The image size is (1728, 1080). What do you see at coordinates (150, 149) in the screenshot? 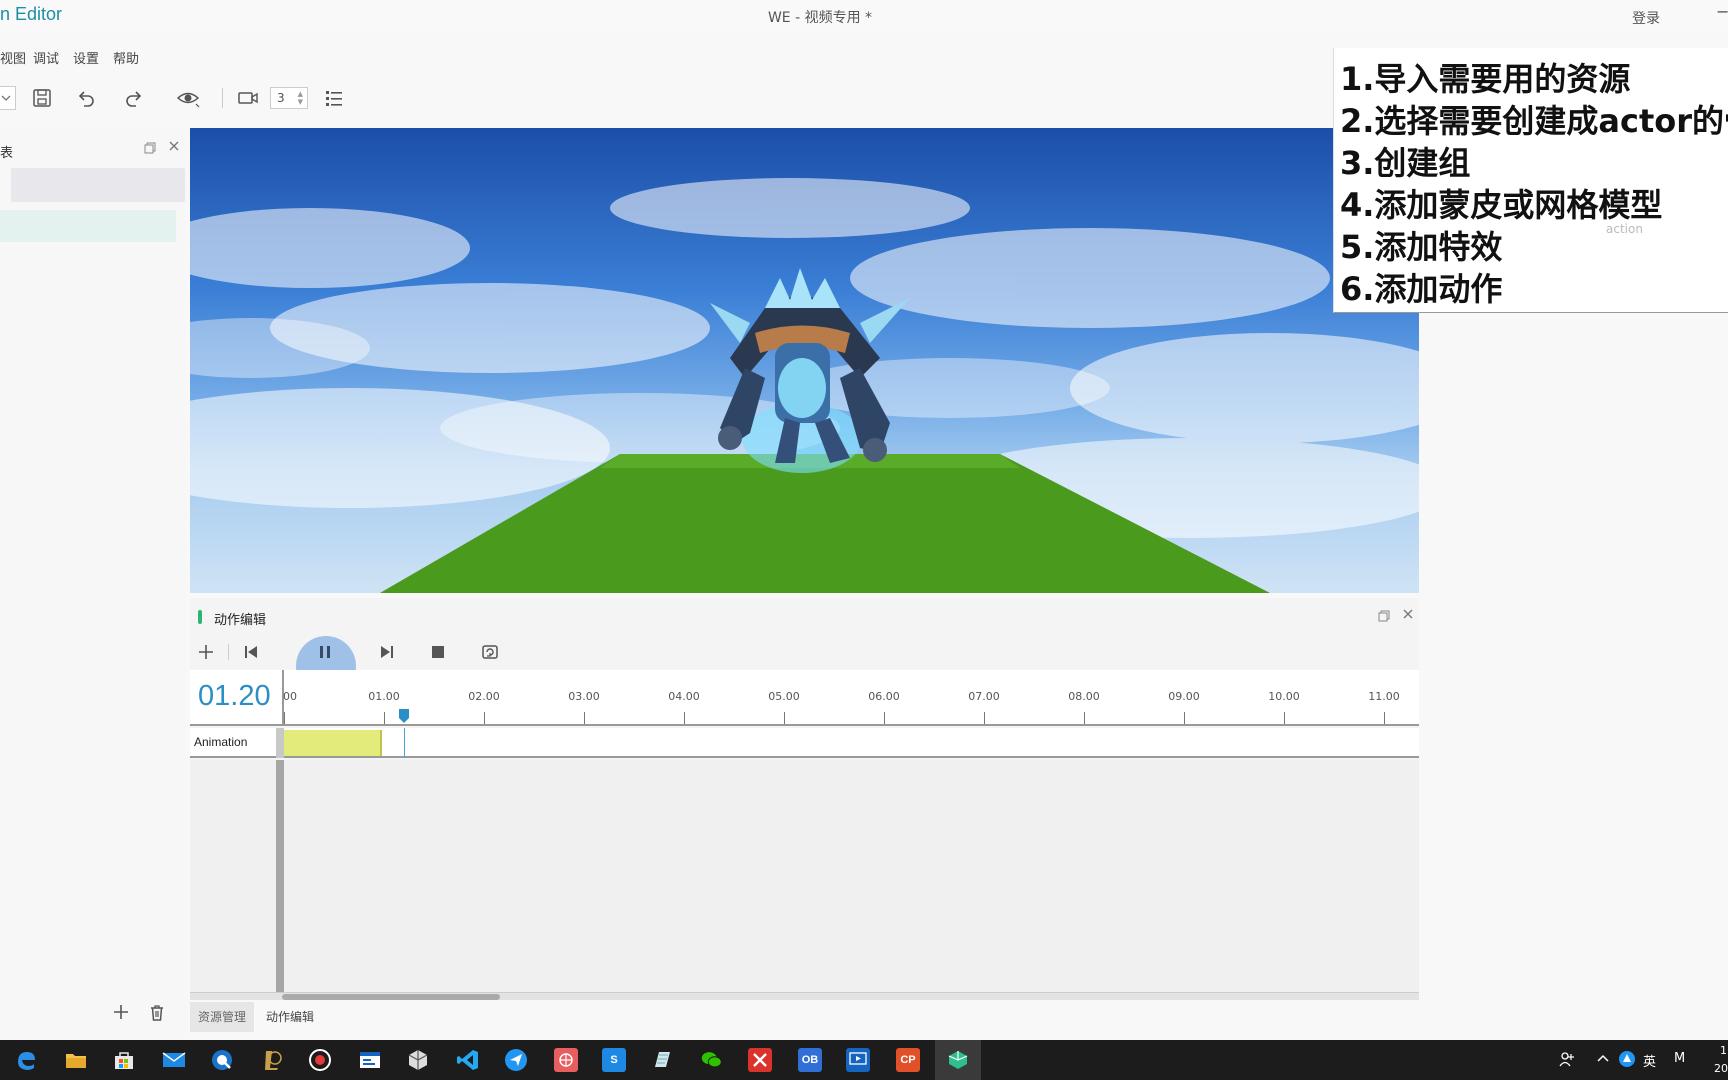
I see `left-panel-float-button` at bounding box center [150, 149].